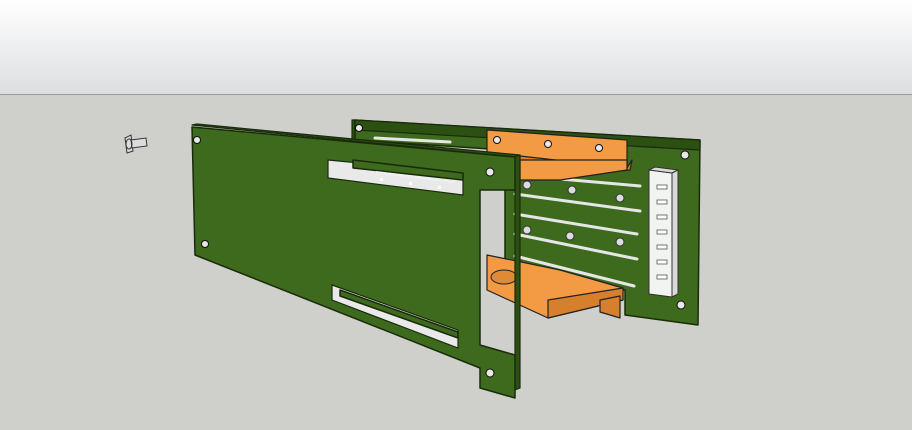  What do you see at coordinates (663, 232) in the screenshot?
I see `edge-connector` at bounding box center [663, 232].